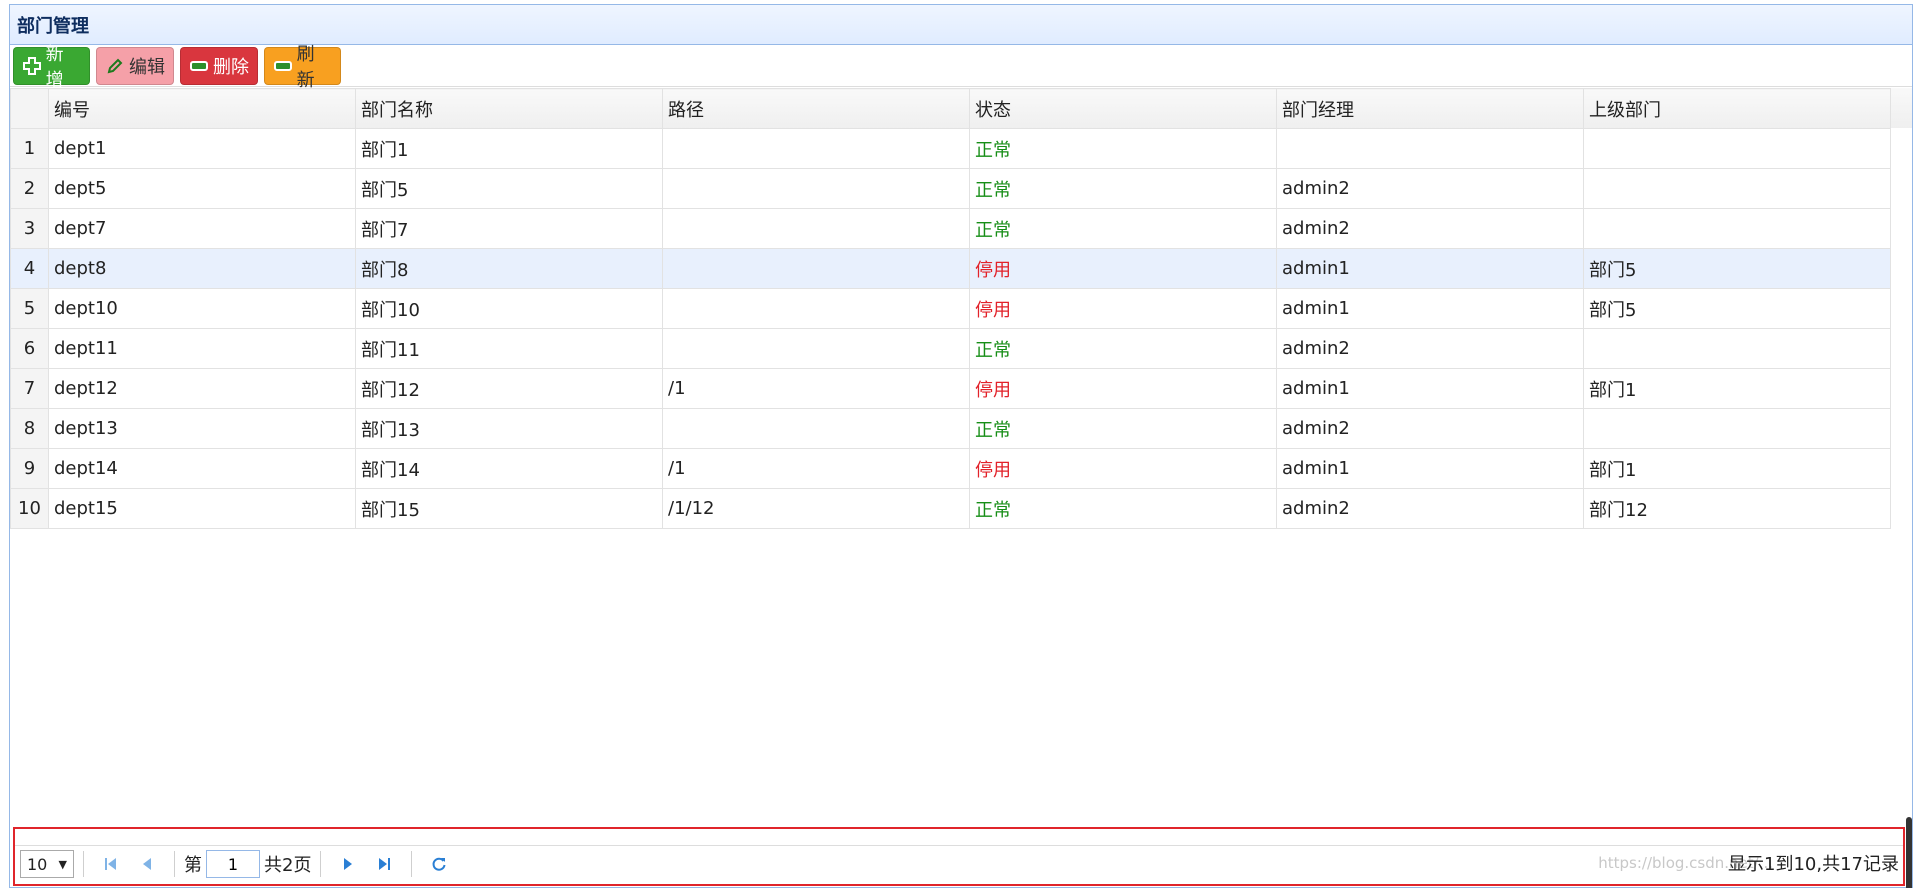 The image size is (1915, 888). What do you see at coordinates (202, 428) in the screenshot?
I see `cell-id: dept13` at bounding box center [202, 428].